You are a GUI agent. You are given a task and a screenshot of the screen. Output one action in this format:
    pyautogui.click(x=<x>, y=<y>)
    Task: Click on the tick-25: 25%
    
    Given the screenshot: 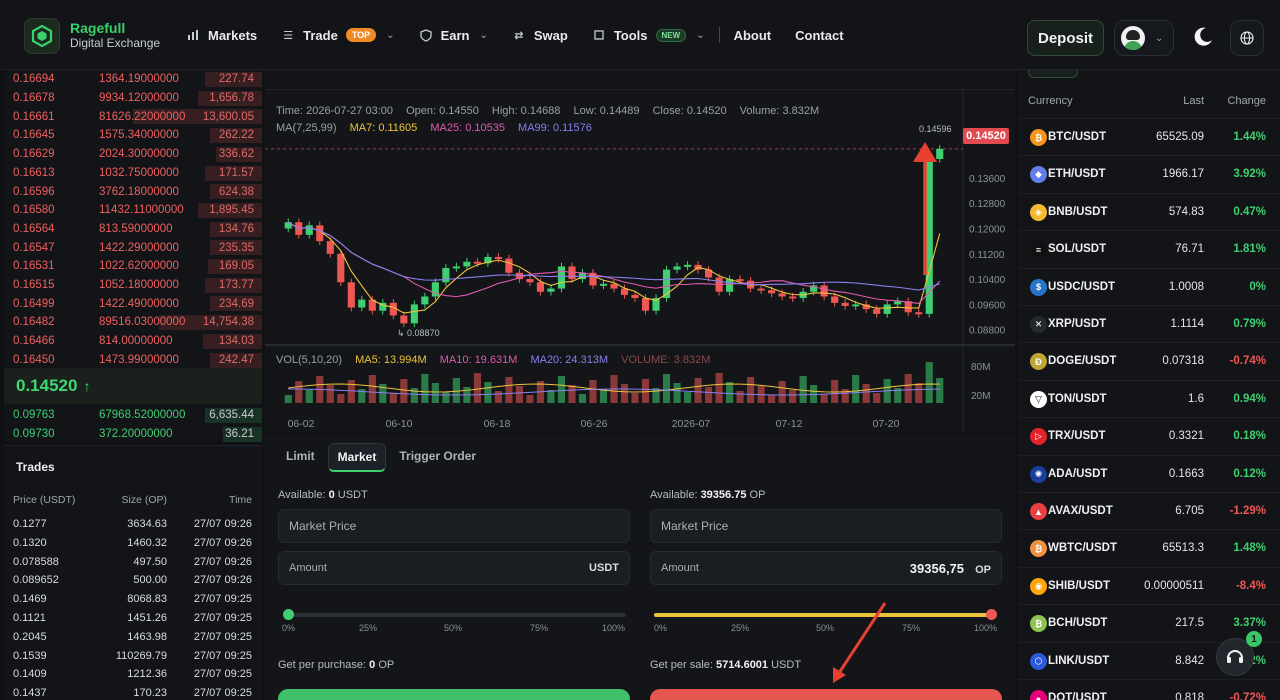 What is the action you would take?
    pyautogui.click(x=740, y=628)
    